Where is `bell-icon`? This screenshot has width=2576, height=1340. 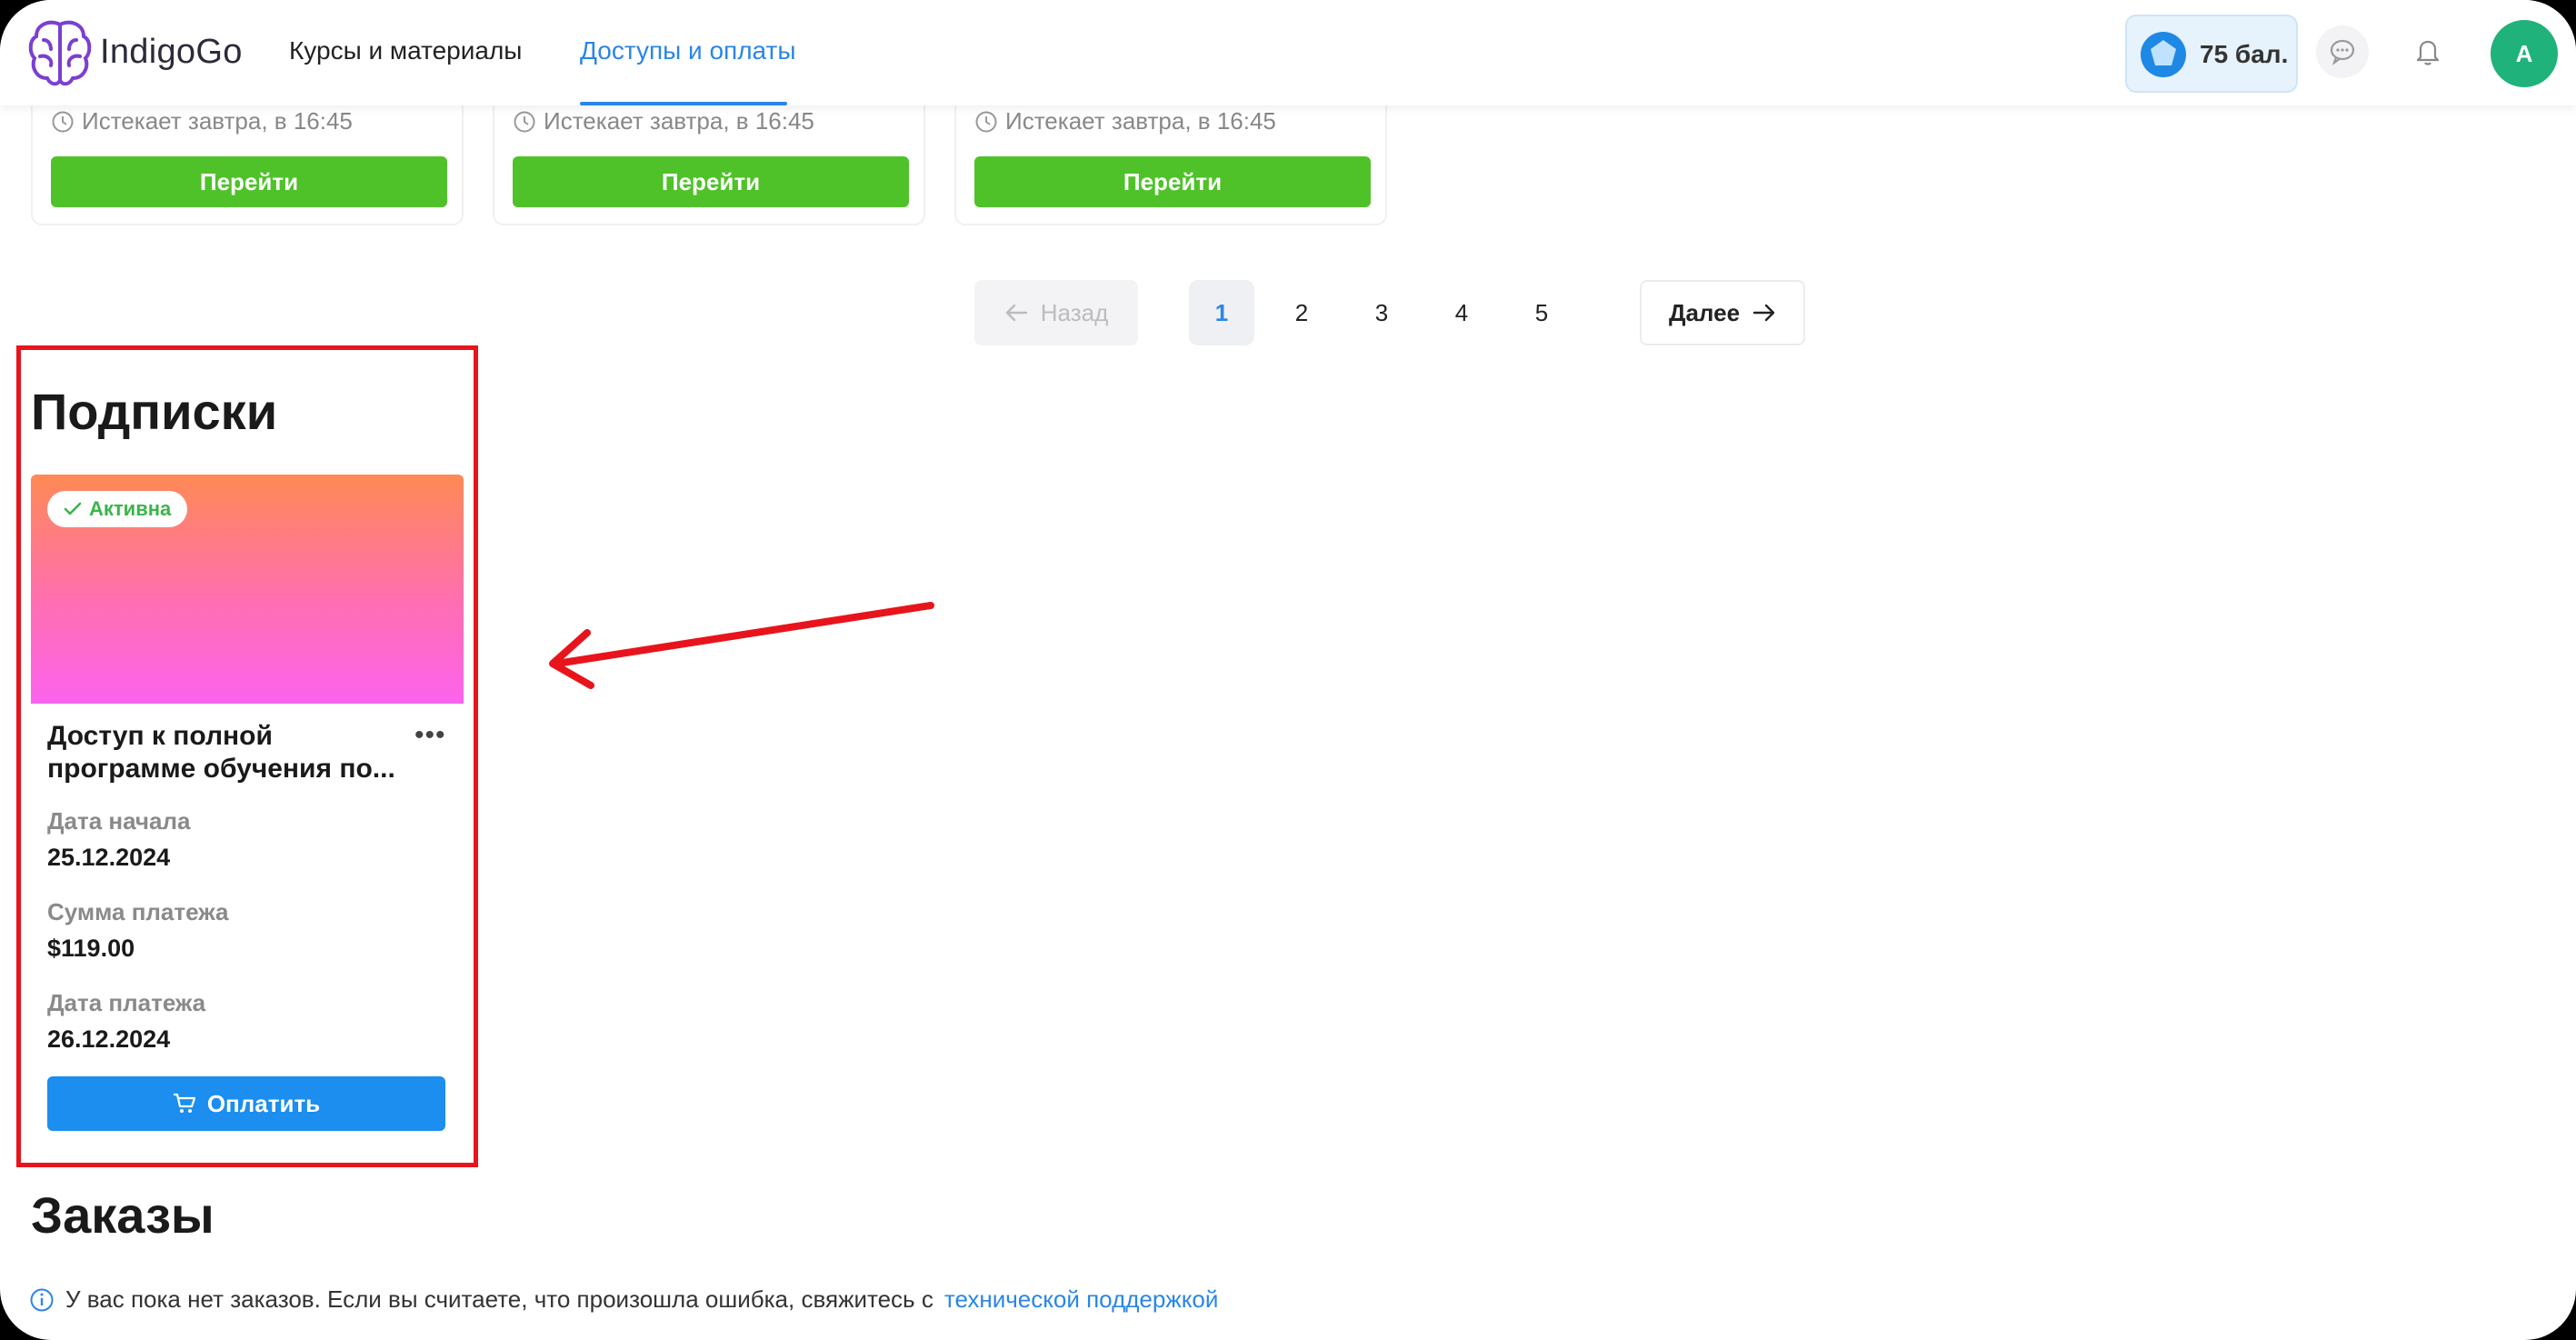
bell-icon is located at coordinates (2427, 51).